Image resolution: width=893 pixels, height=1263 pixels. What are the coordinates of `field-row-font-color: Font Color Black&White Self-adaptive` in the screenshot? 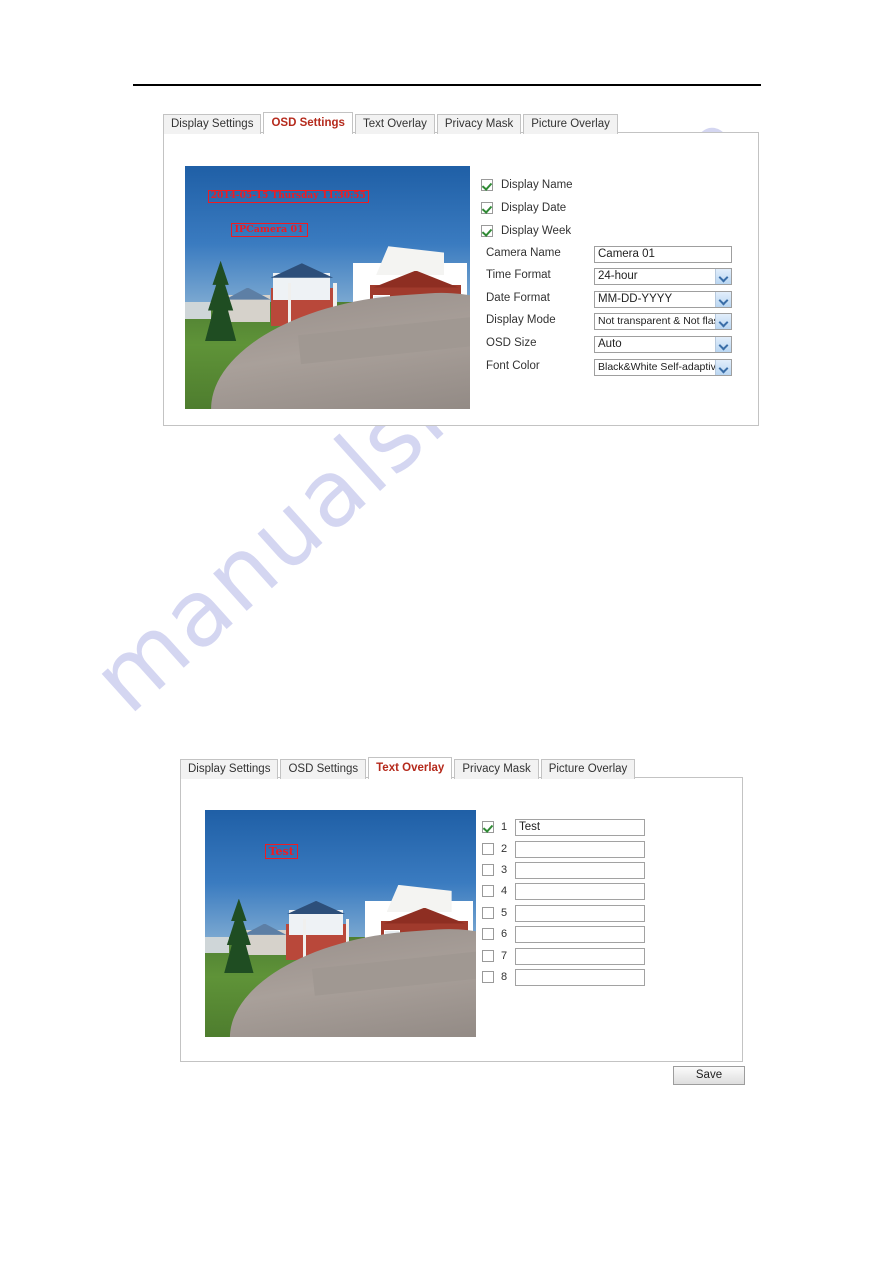 It's located at (611, 368).